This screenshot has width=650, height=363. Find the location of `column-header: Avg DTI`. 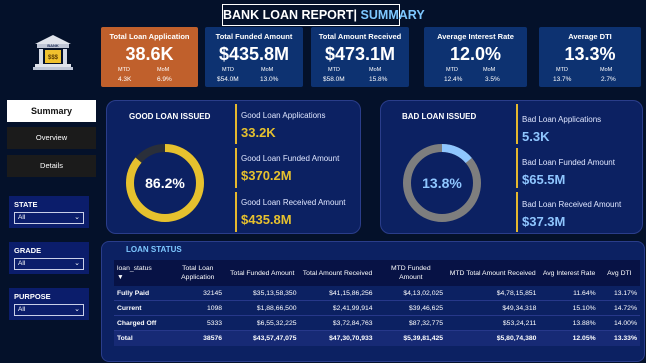

column-header: Avg DTI is located at coordinates (619, 273).